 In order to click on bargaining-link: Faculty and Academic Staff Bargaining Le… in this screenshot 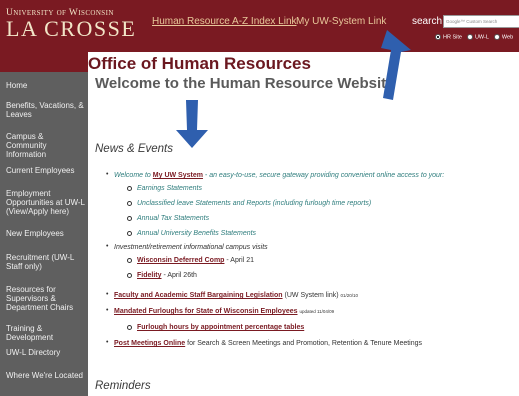, I will do `click(198, 295)`.